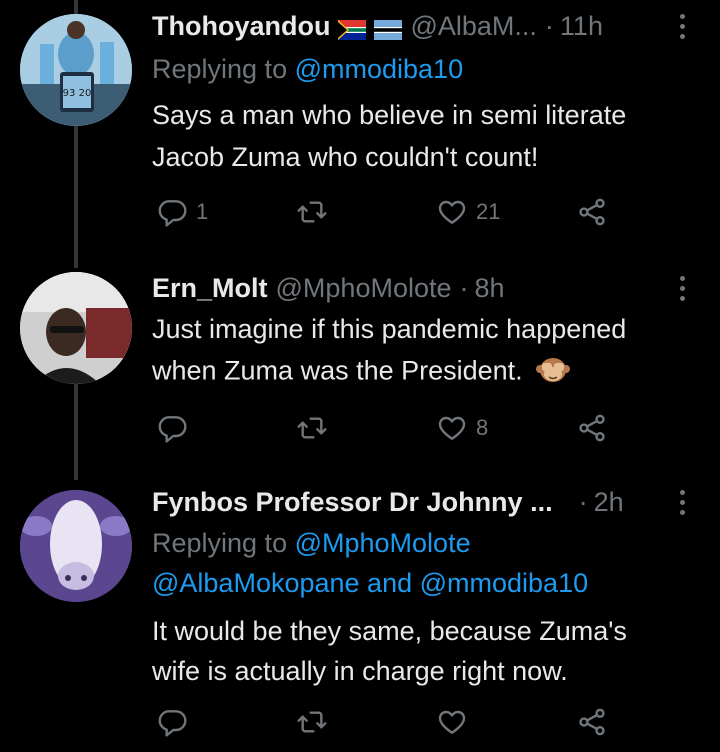 The width and height of the screenshot is (720, 752). What do you see at coordinates (389, 329) in the screenshot?
I see `tweet-text-line: Just imagine if this pandemic happened` at bounding box center [389, 329].